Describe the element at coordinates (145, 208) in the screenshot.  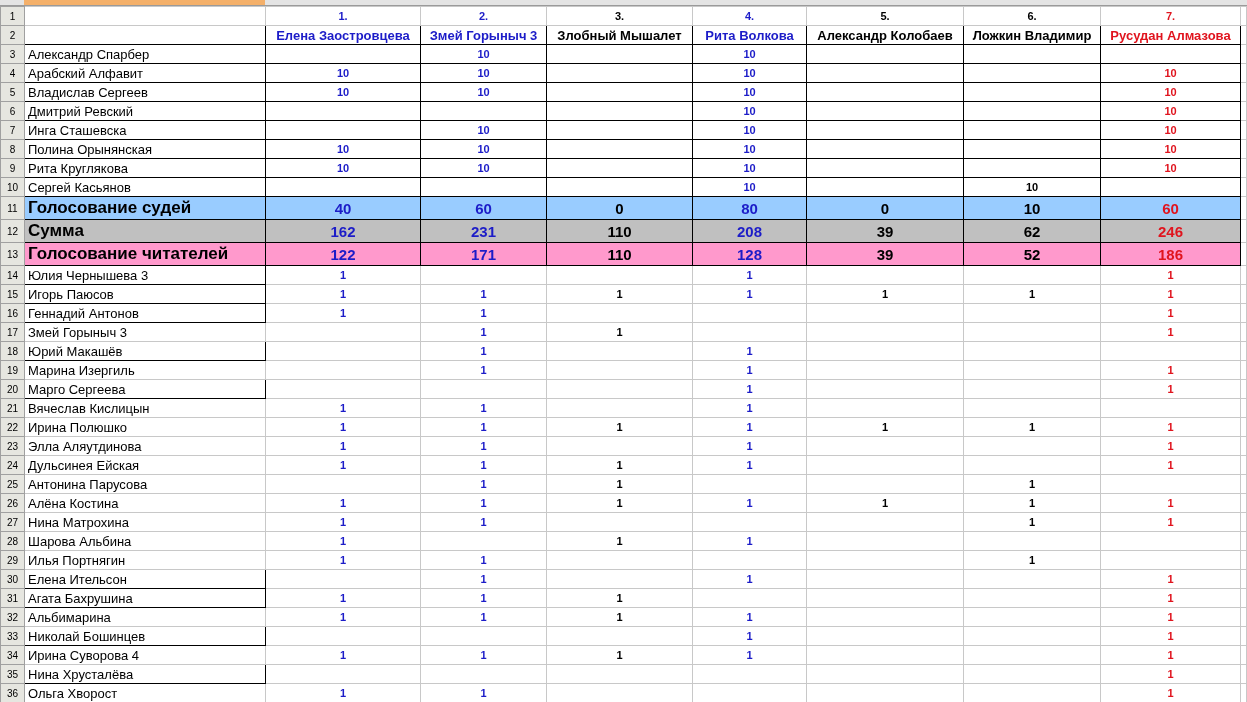
I see `judges-total-label: Голосование судей` at that location.